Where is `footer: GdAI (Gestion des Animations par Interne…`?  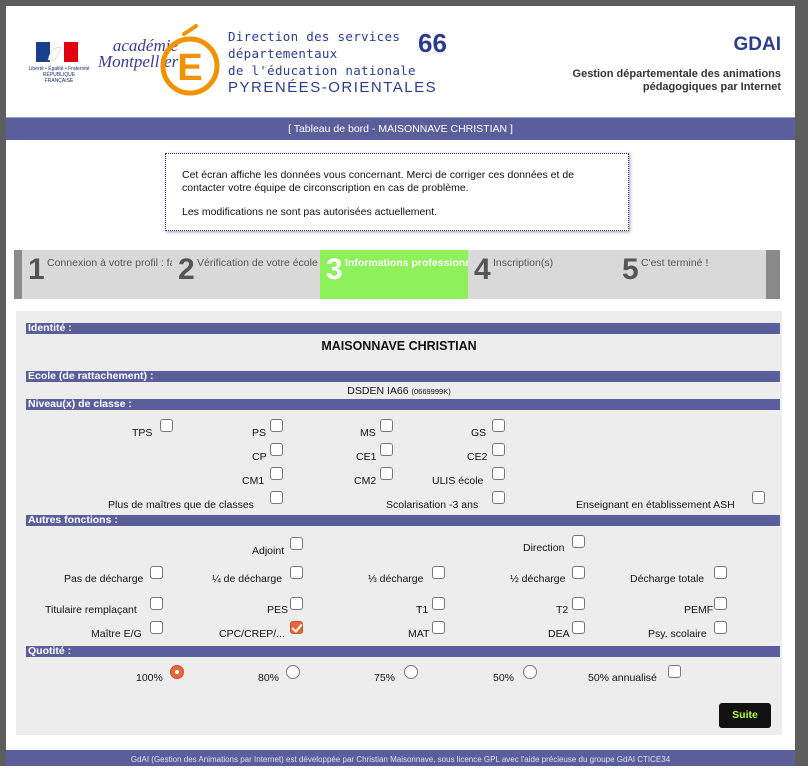
footer: GdAI (Gestion des Animations par Interne… is located at coordinates (400, 758).